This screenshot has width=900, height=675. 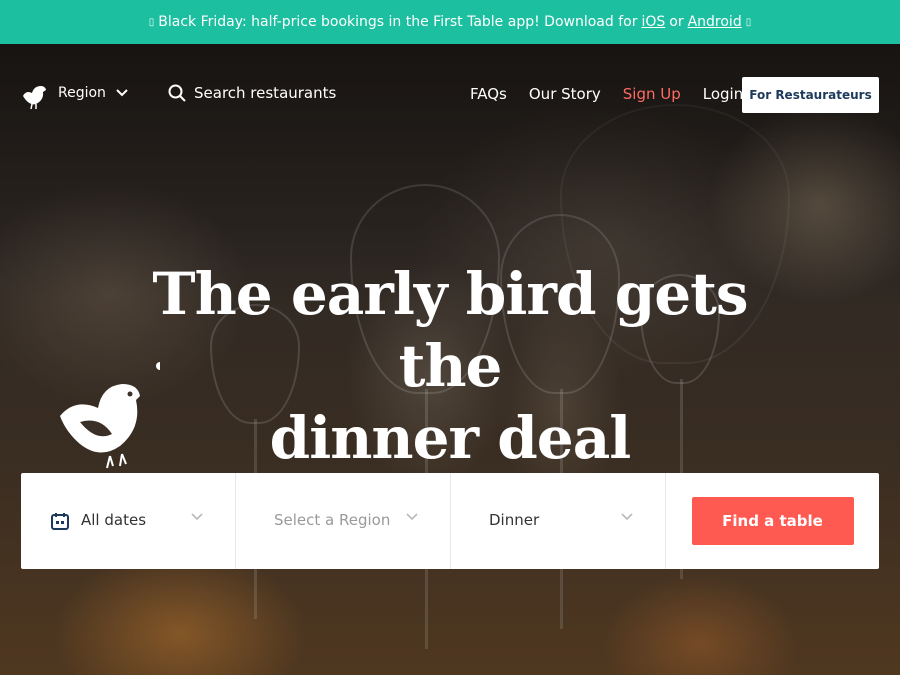 What do you see at coordinates (606, 94) in the screenshot?
I see `nav-links: FAQs Our Story Sign Up Login` at bounding box center [606, 94].